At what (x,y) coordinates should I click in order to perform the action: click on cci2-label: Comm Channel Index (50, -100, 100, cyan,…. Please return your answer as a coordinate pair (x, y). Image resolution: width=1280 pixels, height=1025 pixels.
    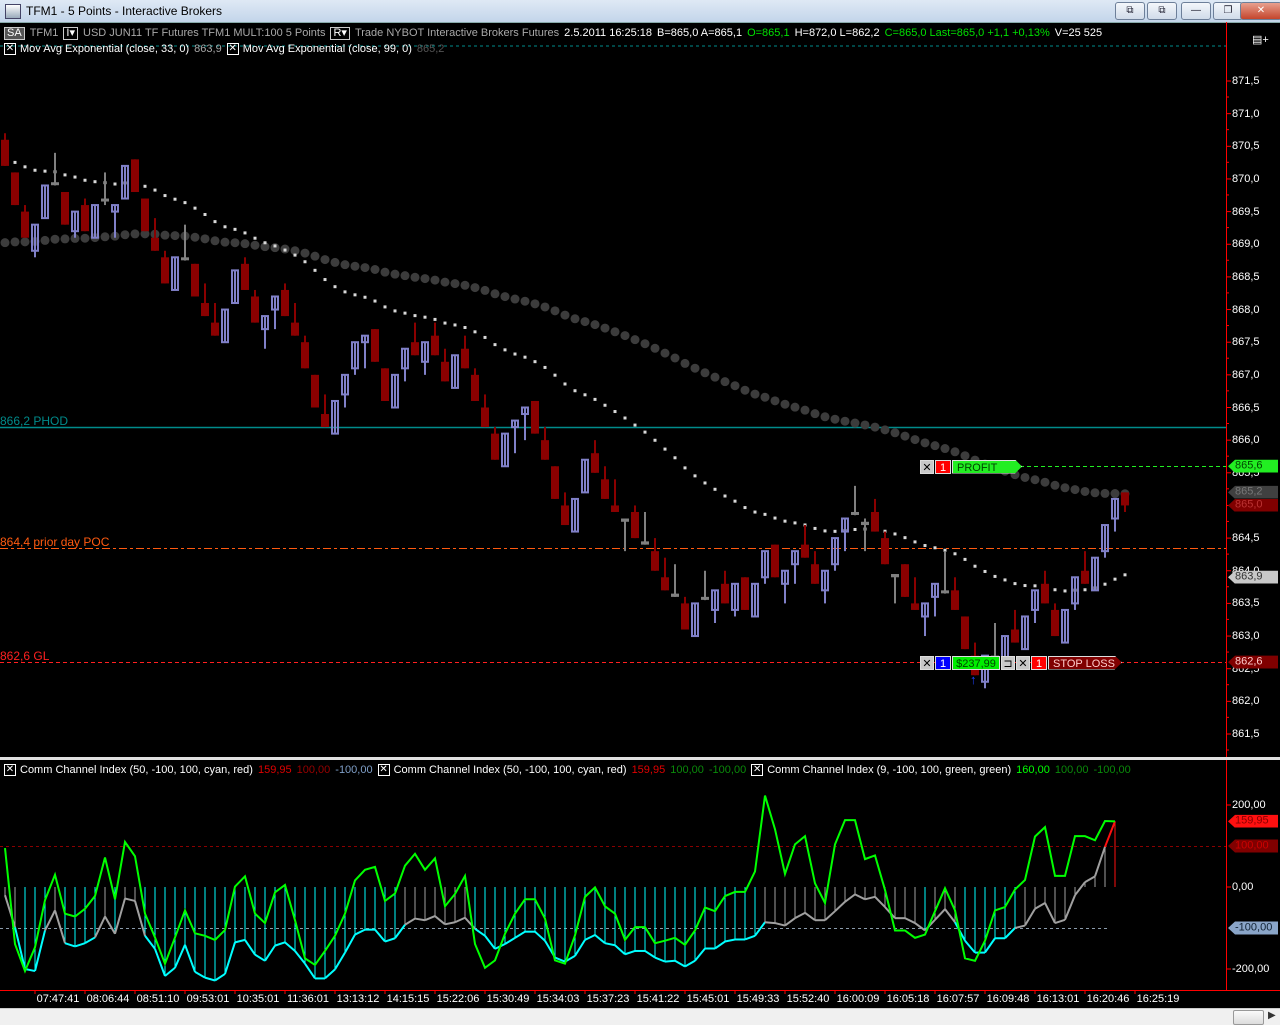
    Looking at the image, I should click on (510, 770).